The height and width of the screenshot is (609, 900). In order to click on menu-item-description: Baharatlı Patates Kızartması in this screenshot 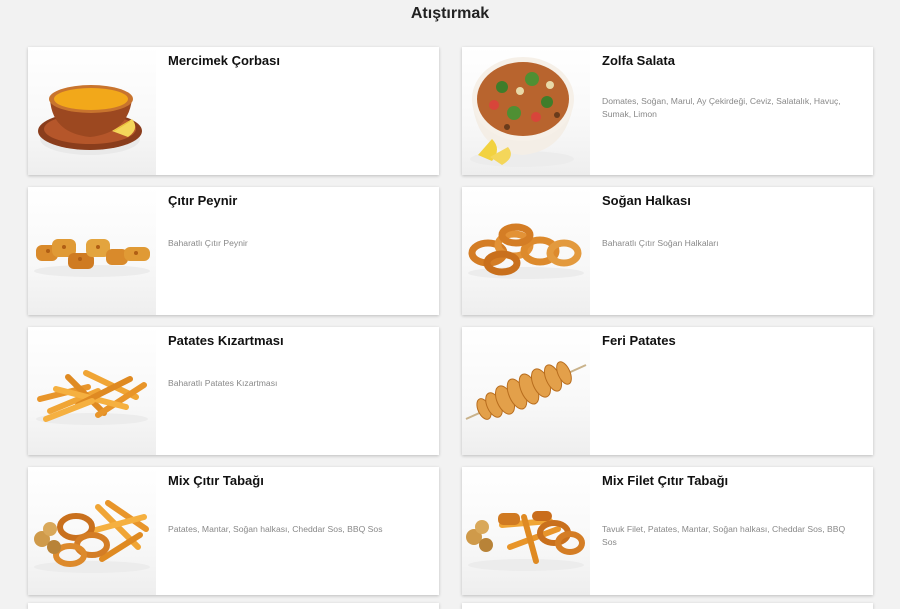, I will do `click(223, 383)`.